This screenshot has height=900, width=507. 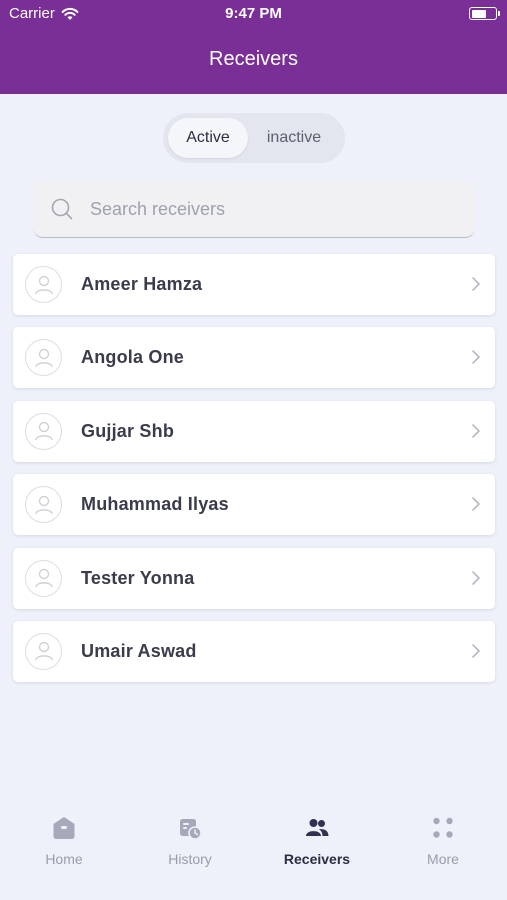 I want to click on segment-active-button: Active, so click(x=208, y=138).